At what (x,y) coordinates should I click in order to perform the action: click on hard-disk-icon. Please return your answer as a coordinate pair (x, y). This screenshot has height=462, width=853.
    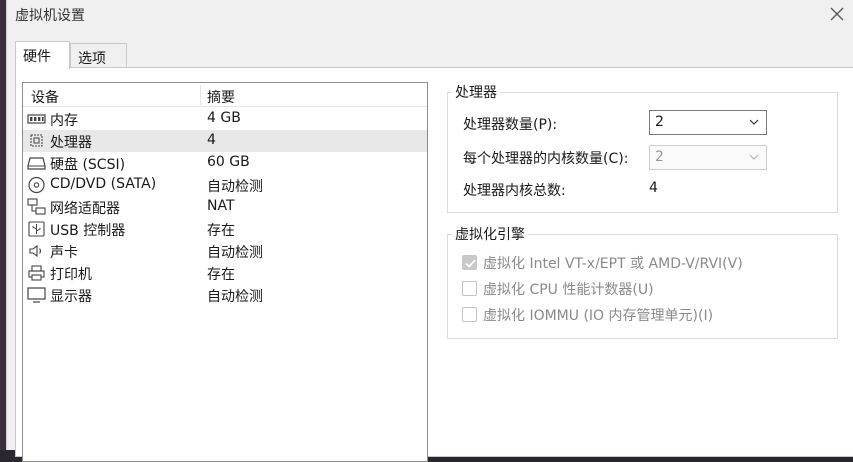
    Looking at the image, I should click on (36, 163).